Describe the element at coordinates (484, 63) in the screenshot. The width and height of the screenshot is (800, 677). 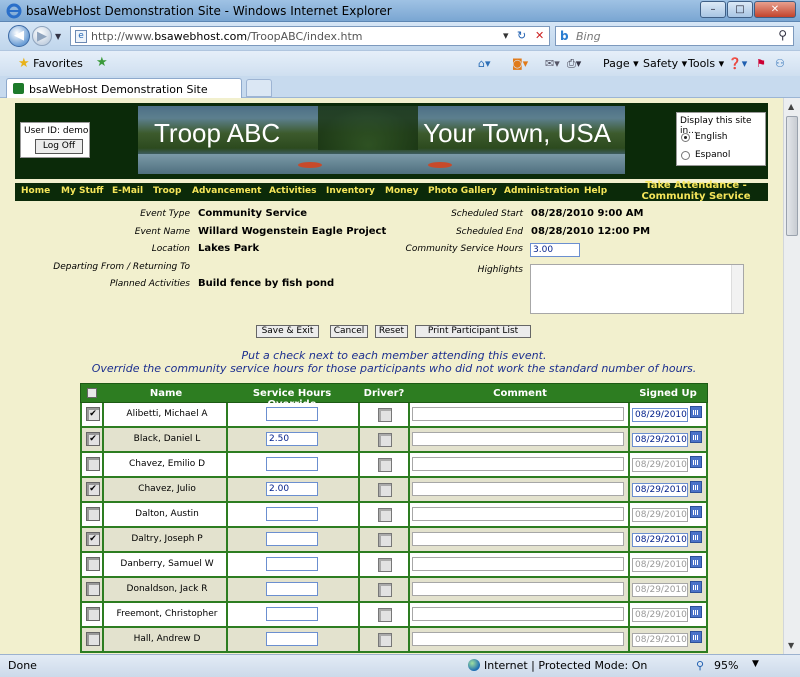
I see `home-icon: ⌂▾` at that location.